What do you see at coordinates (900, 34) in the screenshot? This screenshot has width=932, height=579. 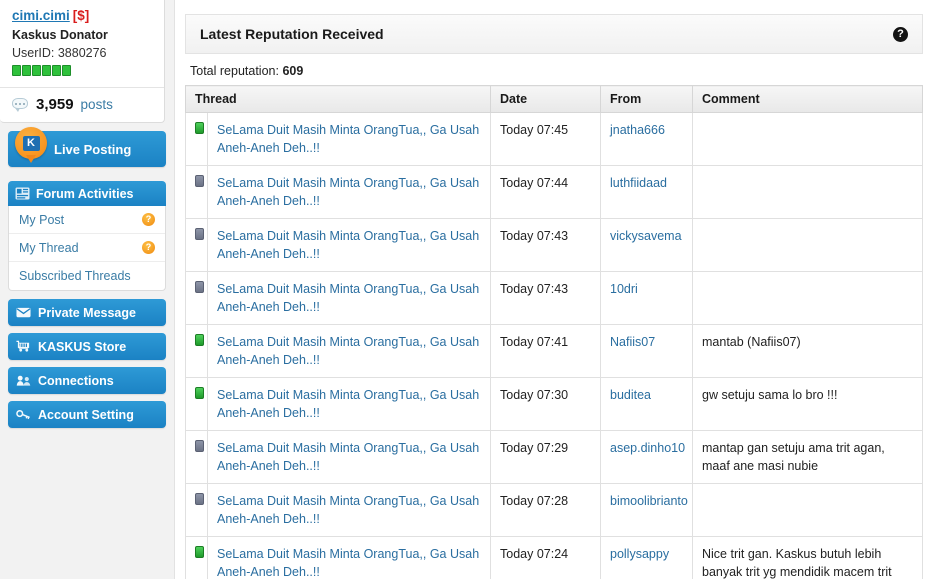 I see `question-mark-icon: ?` at bounding box center [900, 34].